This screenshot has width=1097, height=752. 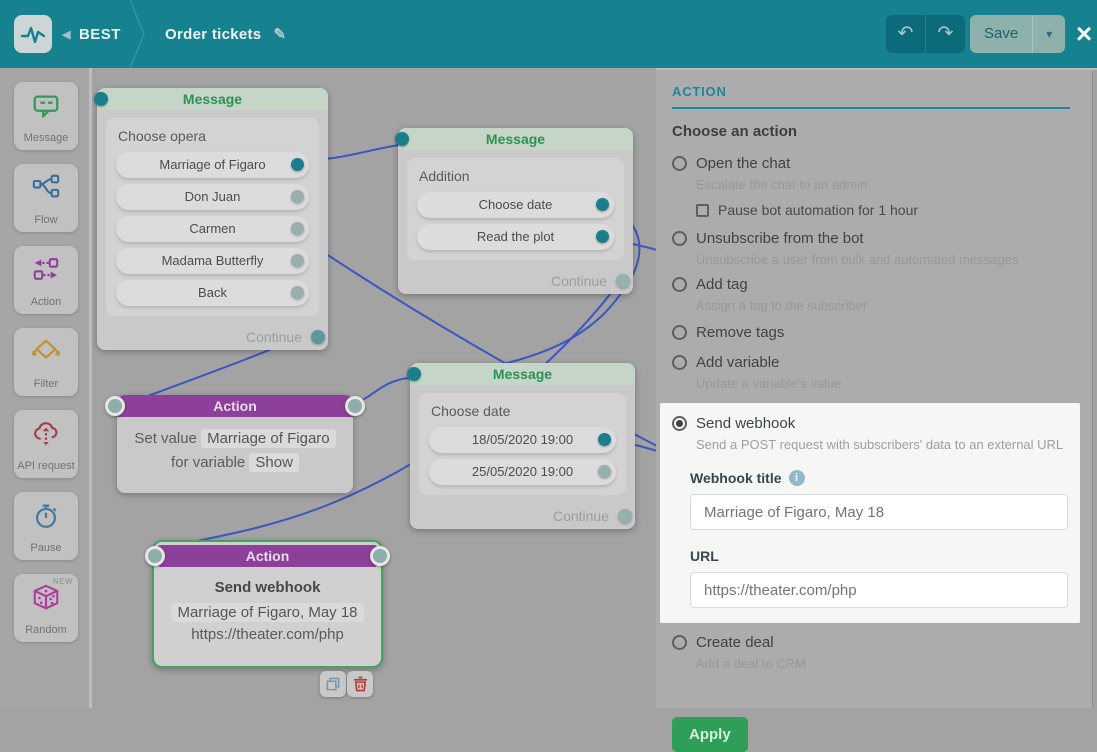 I want to click on close-button: ×, so click(x=1083, y=34).